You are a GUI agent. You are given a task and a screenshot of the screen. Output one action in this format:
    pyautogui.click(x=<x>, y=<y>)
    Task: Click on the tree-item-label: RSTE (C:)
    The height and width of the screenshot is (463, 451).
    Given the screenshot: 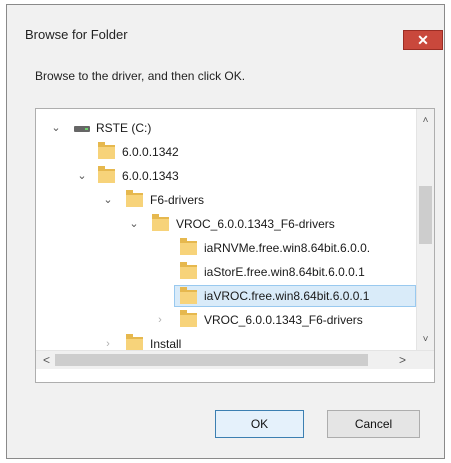 What is the action you would take?
    pyautogui.click(x=124, y=128)
    